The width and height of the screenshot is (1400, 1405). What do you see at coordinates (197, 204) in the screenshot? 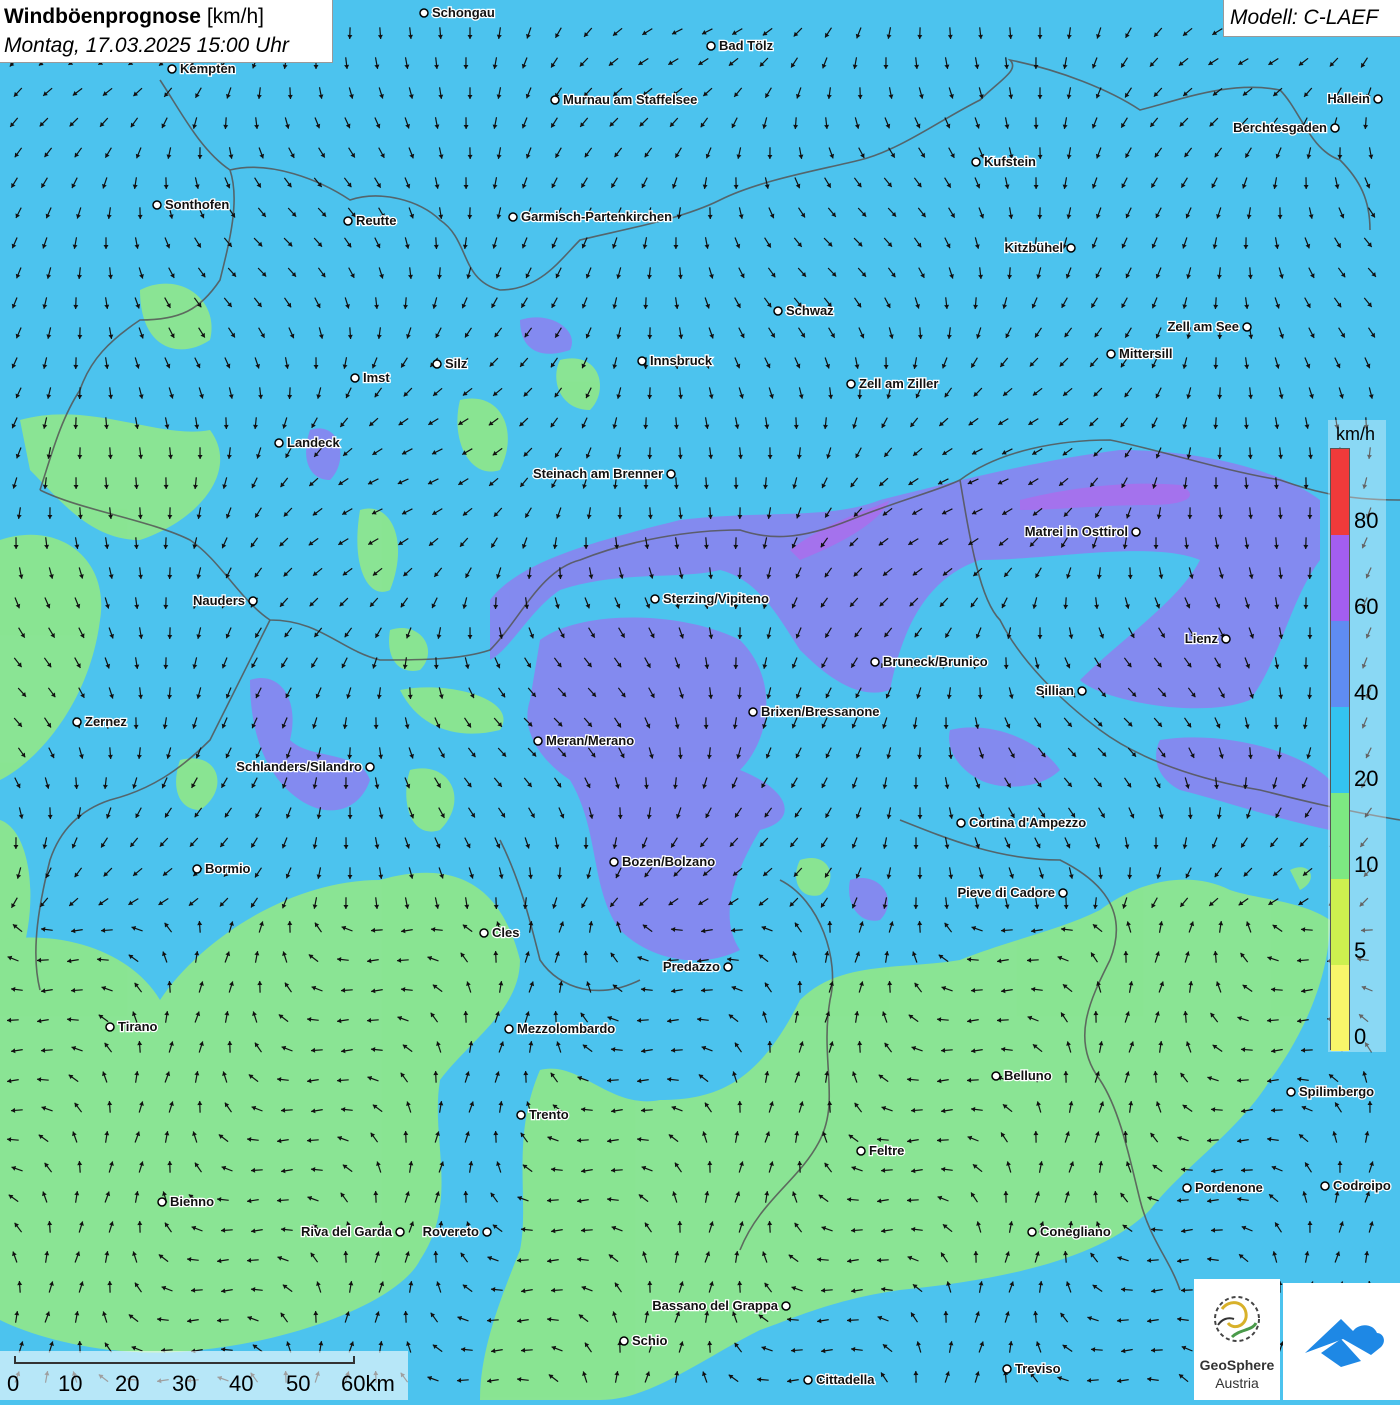
I see `city-label: Sonthofen` at bounding box center [197, 204].